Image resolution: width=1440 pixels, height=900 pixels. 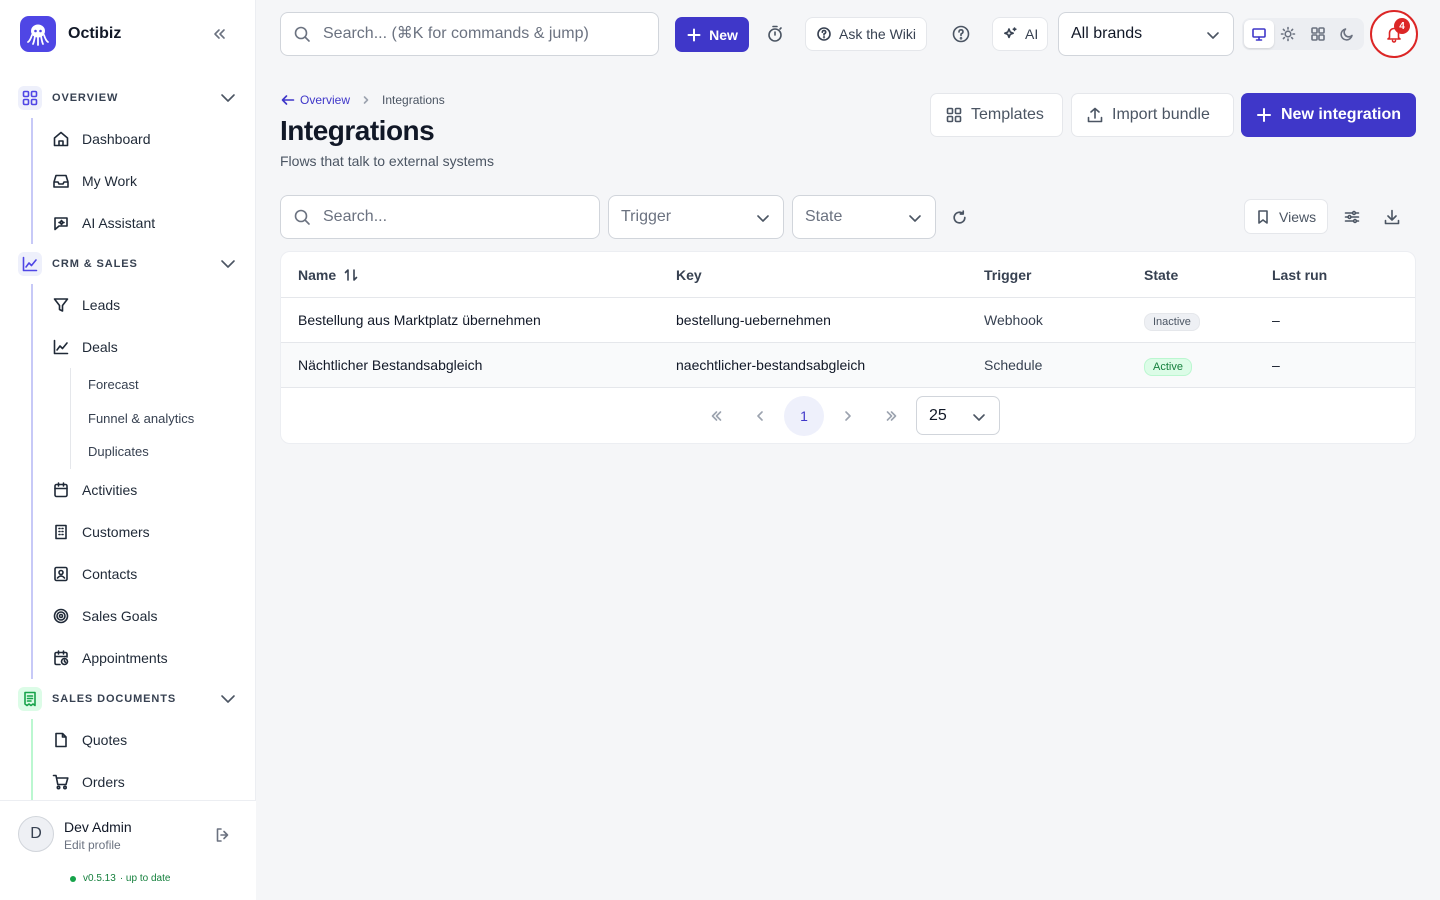 What do you see at coordinates (473, 34) in the screenshot?
I see `global-search-input` at bounding box center [473, 34].